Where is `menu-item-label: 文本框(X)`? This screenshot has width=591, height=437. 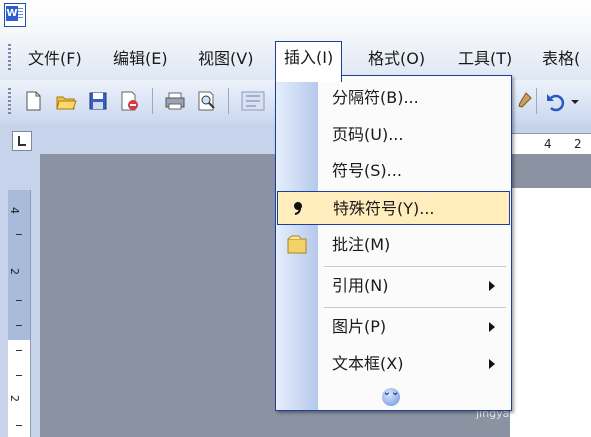
menu-item-label: 文本框(X) is located at coordinates (368, 363).